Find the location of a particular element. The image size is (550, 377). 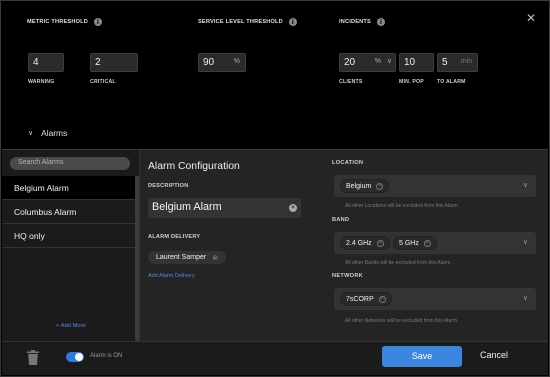

location-label: LOCATION is located at coordinates (348, 163).